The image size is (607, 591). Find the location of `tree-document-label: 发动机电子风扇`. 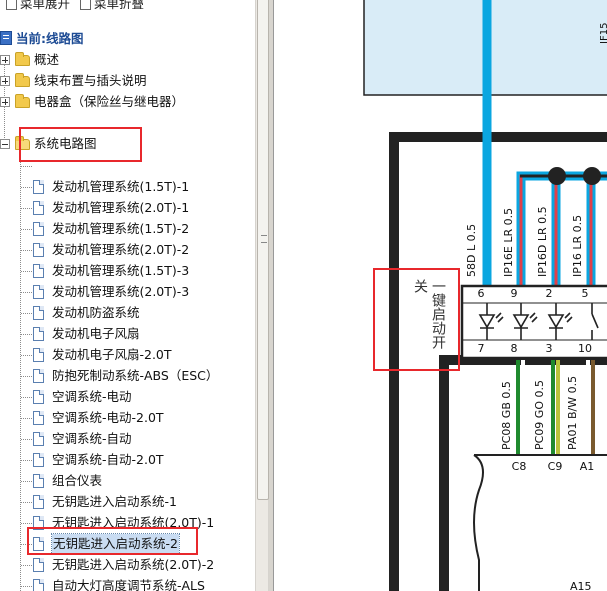

tree-document-label: 发动机电子风扇 is located at coordinates (96, 333).